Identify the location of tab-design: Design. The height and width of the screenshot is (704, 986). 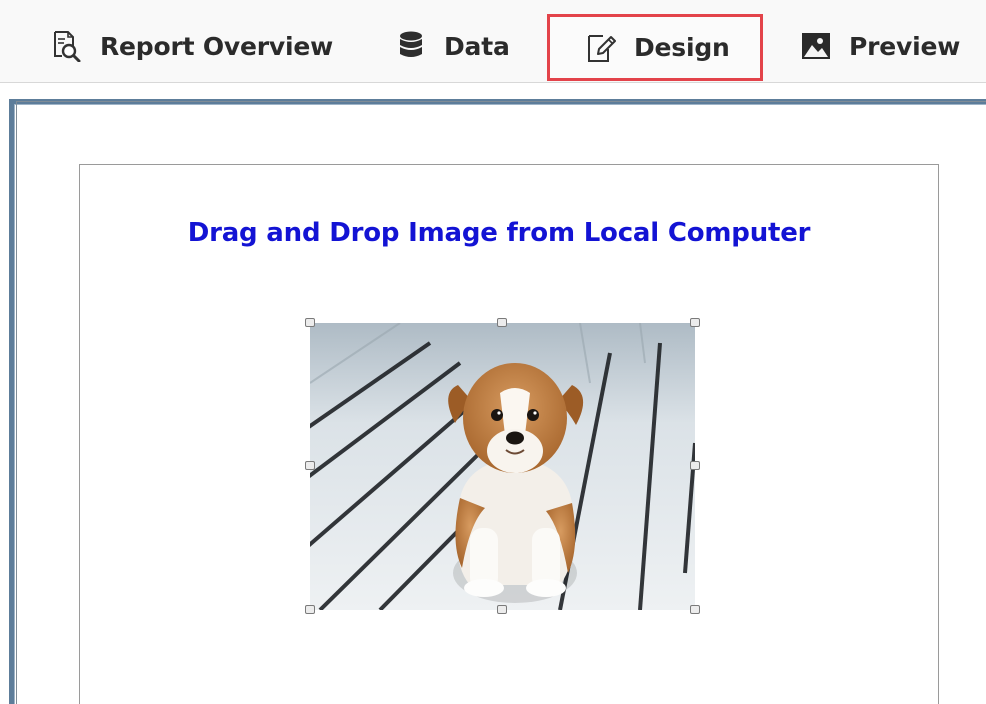
(655, 47).